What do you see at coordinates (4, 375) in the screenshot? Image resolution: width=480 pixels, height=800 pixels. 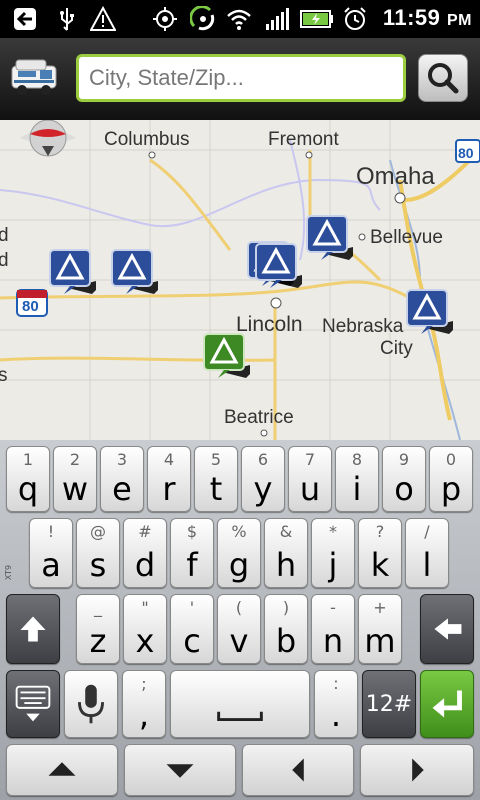 I see `map-label-partial-3: s` at bounding box center [4, 375].